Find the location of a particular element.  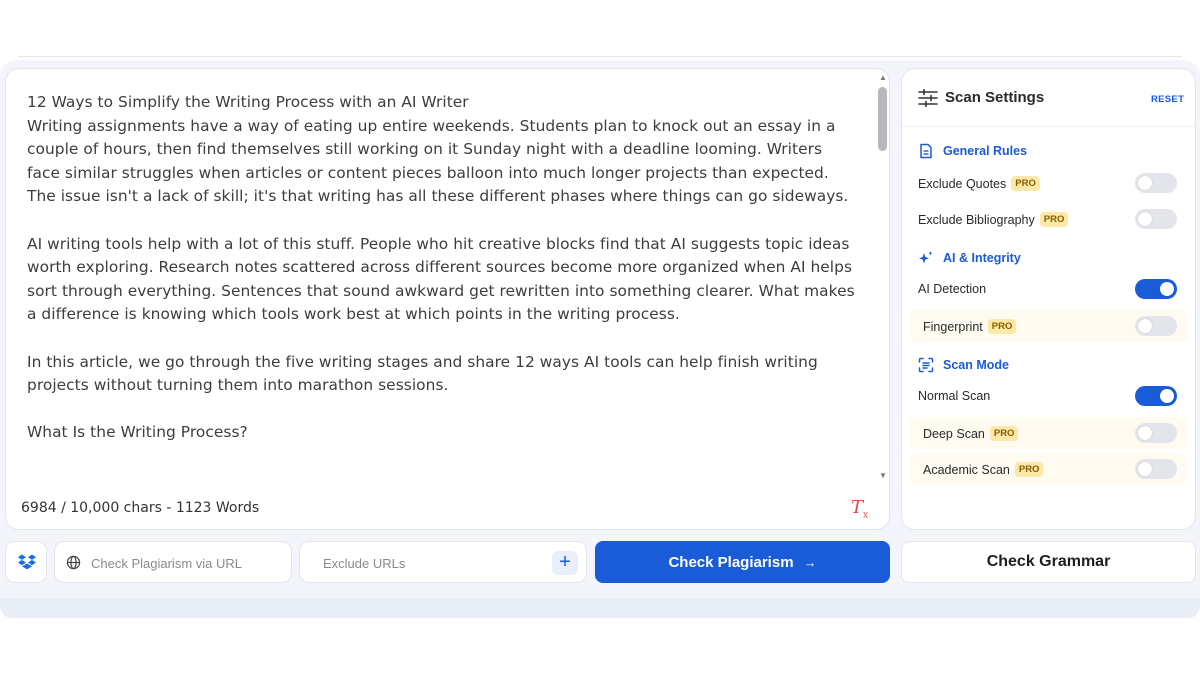

check-grammar-label: Check Grammar is located at coordinates (1048, 561).